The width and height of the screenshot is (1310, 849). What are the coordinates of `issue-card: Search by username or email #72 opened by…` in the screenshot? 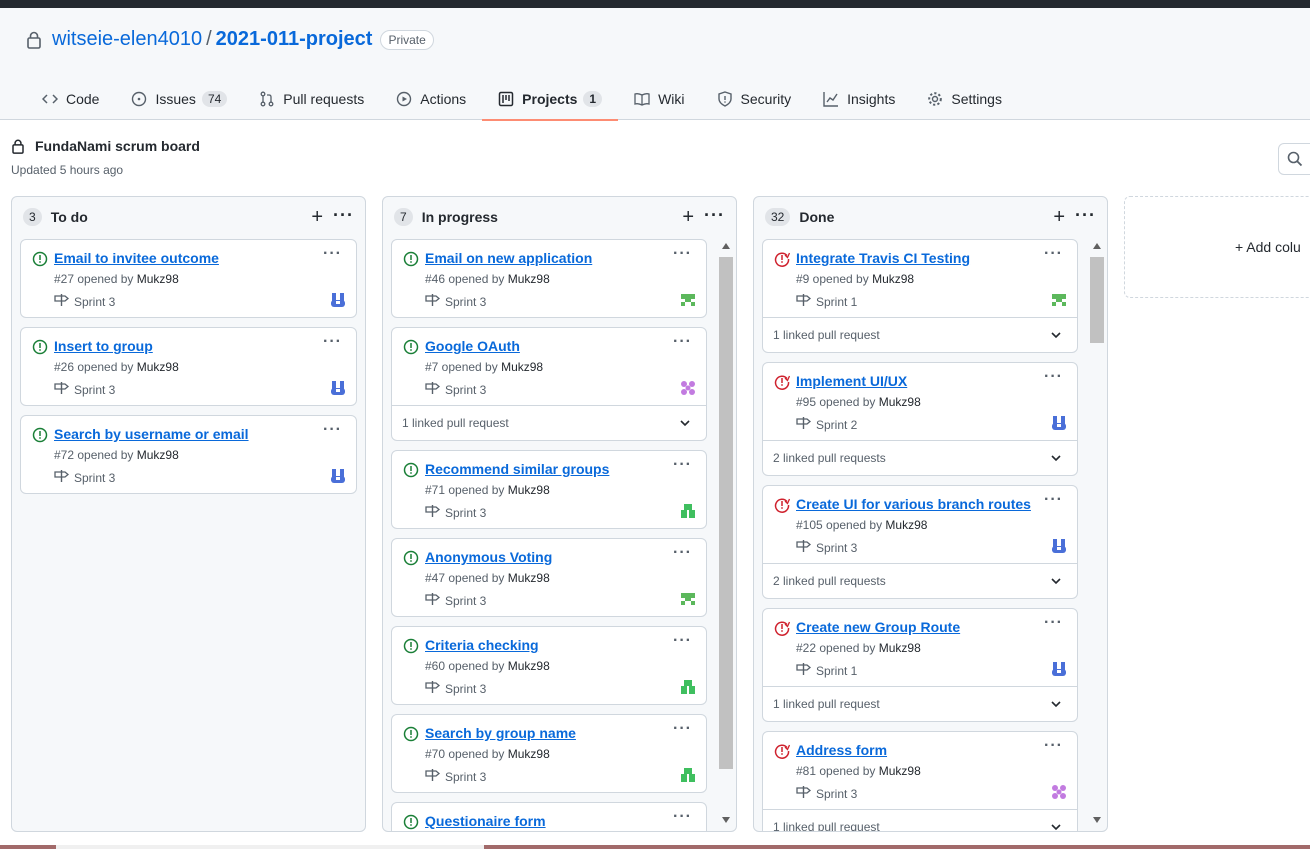 It's located at (188, 454).